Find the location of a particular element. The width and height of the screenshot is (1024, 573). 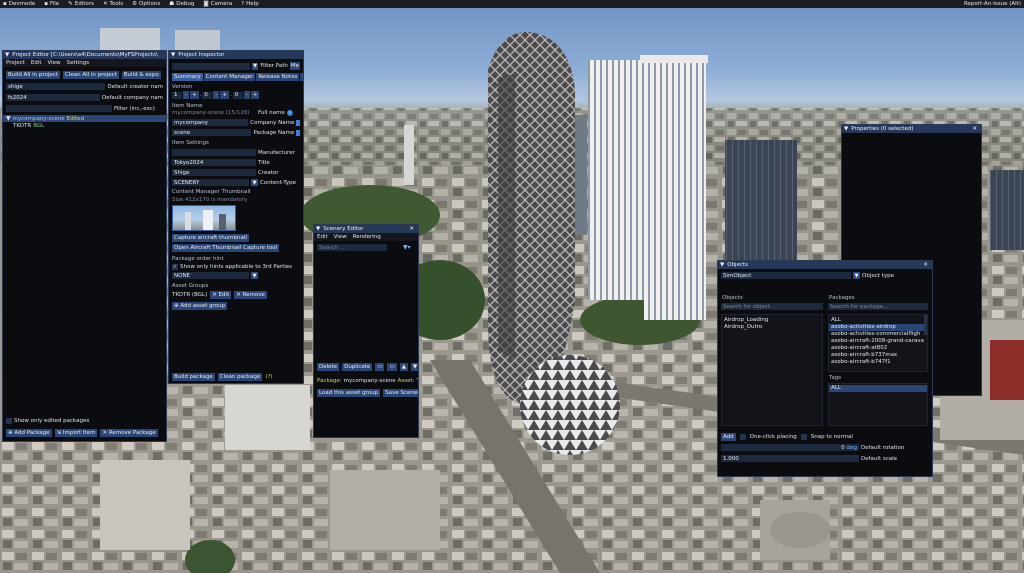

package-field: scene is located at coordinates (212, 132).